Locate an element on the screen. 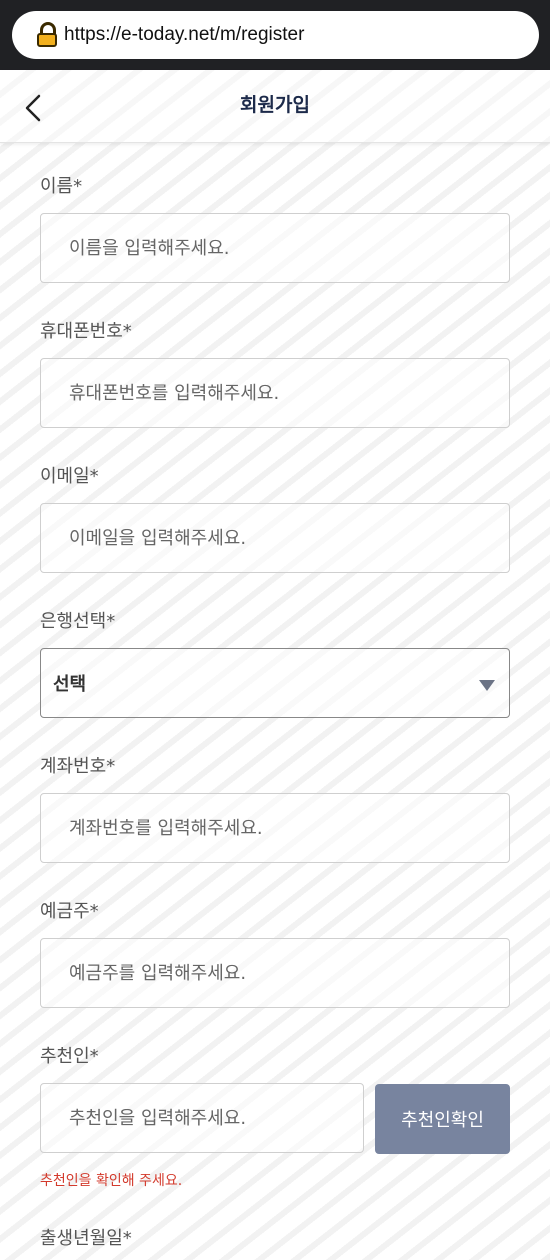 The height and width of the screenshot is (1260, 550). bank-select: 선택 is located at coordinates (275, 683).